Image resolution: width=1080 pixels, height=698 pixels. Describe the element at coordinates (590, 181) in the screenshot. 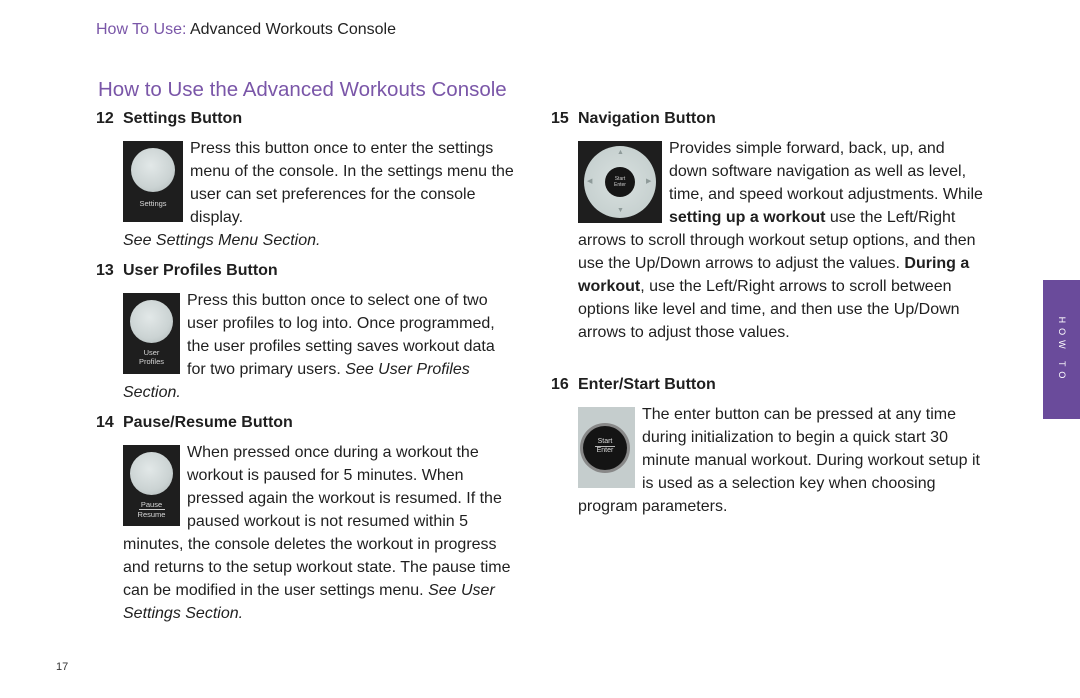

I see `left-arrow-icon: ◀` at that location.